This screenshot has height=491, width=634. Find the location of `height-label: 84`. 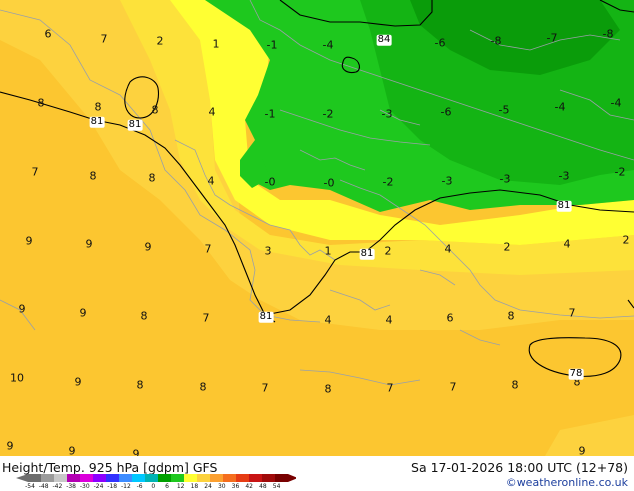

height-label: 84 is located at coordinates (384, 39).